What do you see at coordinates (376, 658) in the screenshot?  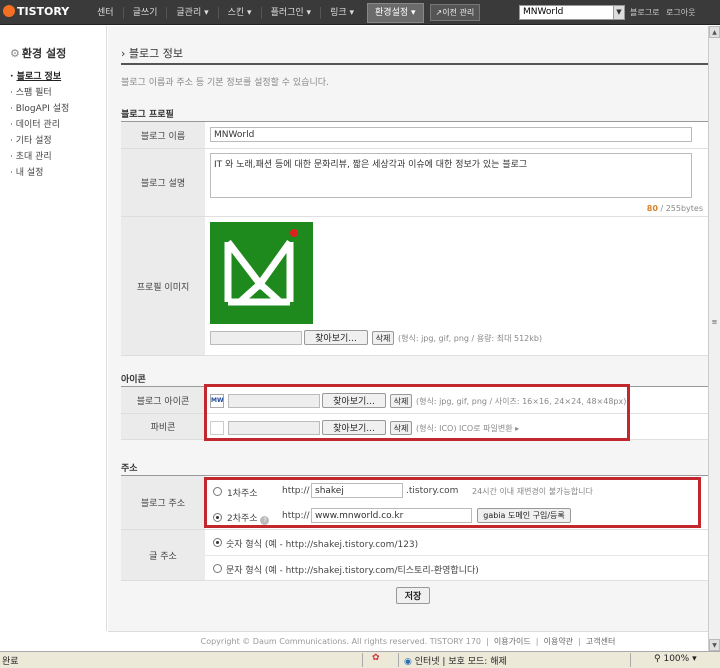 I see `security-icon: ✿` at bounding box center [376, 658].